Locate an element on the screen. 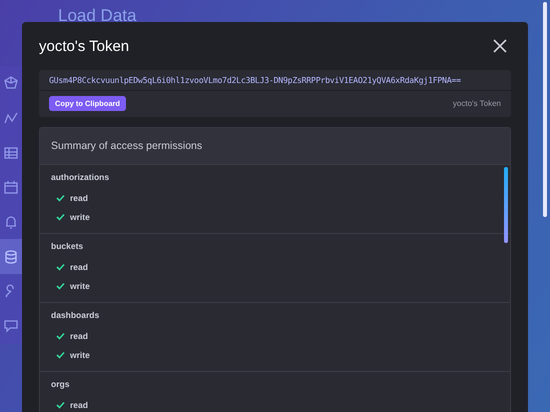  token-description: yocto's Token is located at coordinates (476, 103).